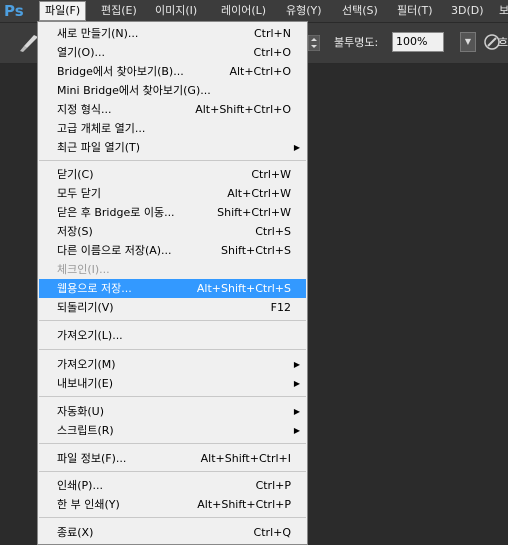  I want to click on menu-item-shortcut: Alt+Ctrl+W, so click(259, 193).